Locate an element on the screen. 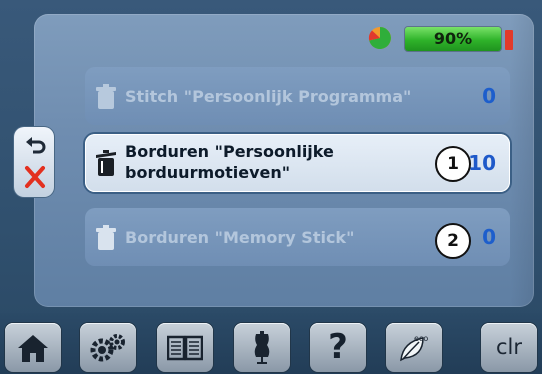 This screenshot has width=542, height=374. row-label: Borduren "Persoonlijke borduurmotieven" is located at coordinates (229, 166).